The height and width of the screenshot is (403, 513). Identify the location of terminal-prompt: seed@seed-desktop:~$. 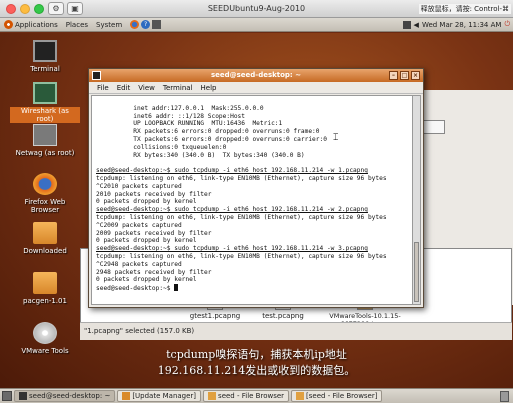
(135, 289).